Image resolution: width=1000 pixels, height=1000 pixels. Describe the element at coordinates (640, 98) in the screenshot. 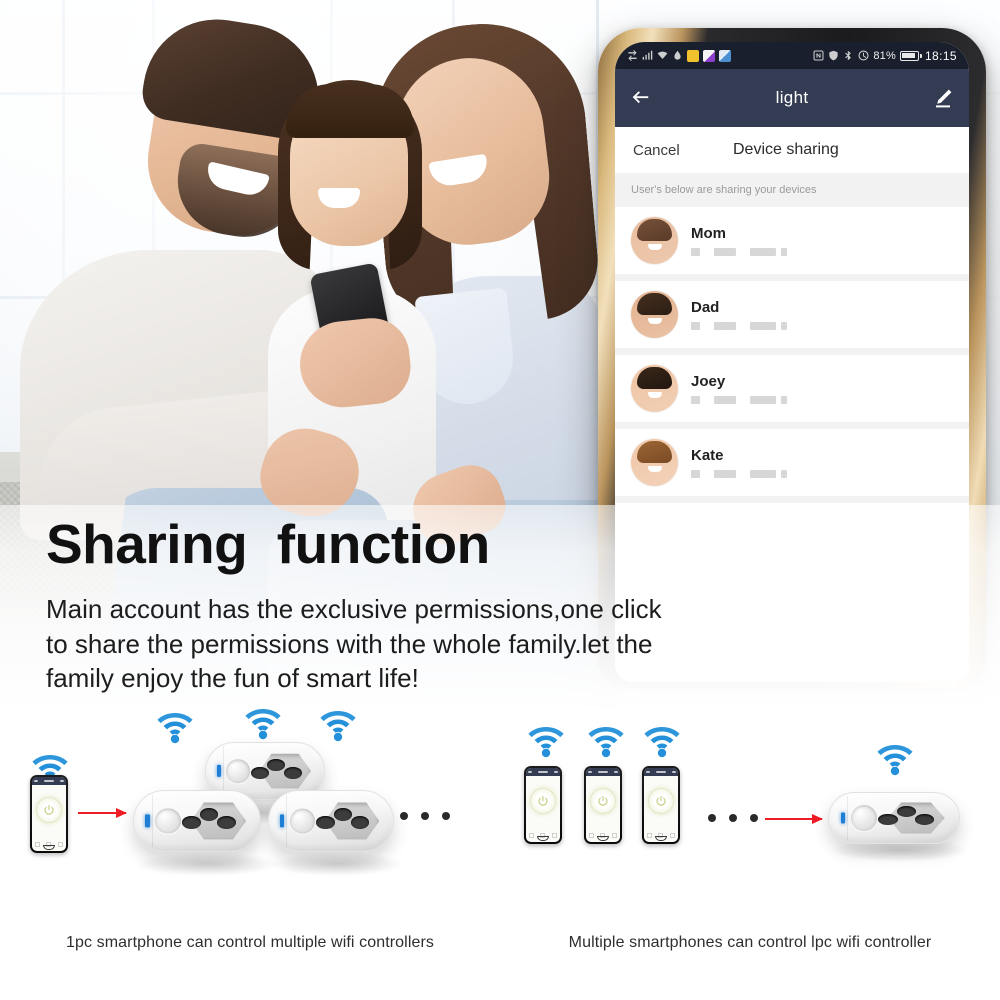

I see `back-arrow-icon` at that location.